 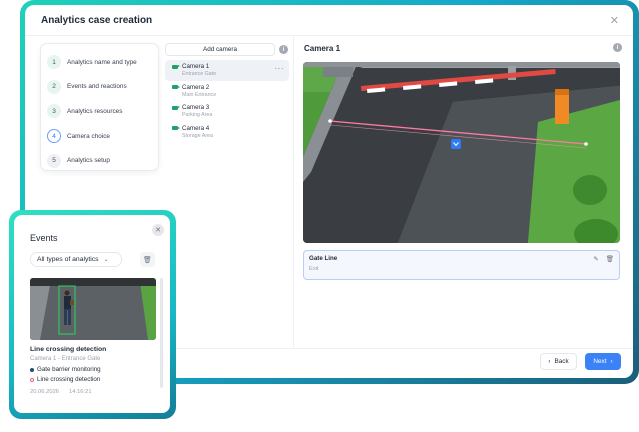 I want to click on step-1: 1 Analytics name and type, so click(x=99, y=62).